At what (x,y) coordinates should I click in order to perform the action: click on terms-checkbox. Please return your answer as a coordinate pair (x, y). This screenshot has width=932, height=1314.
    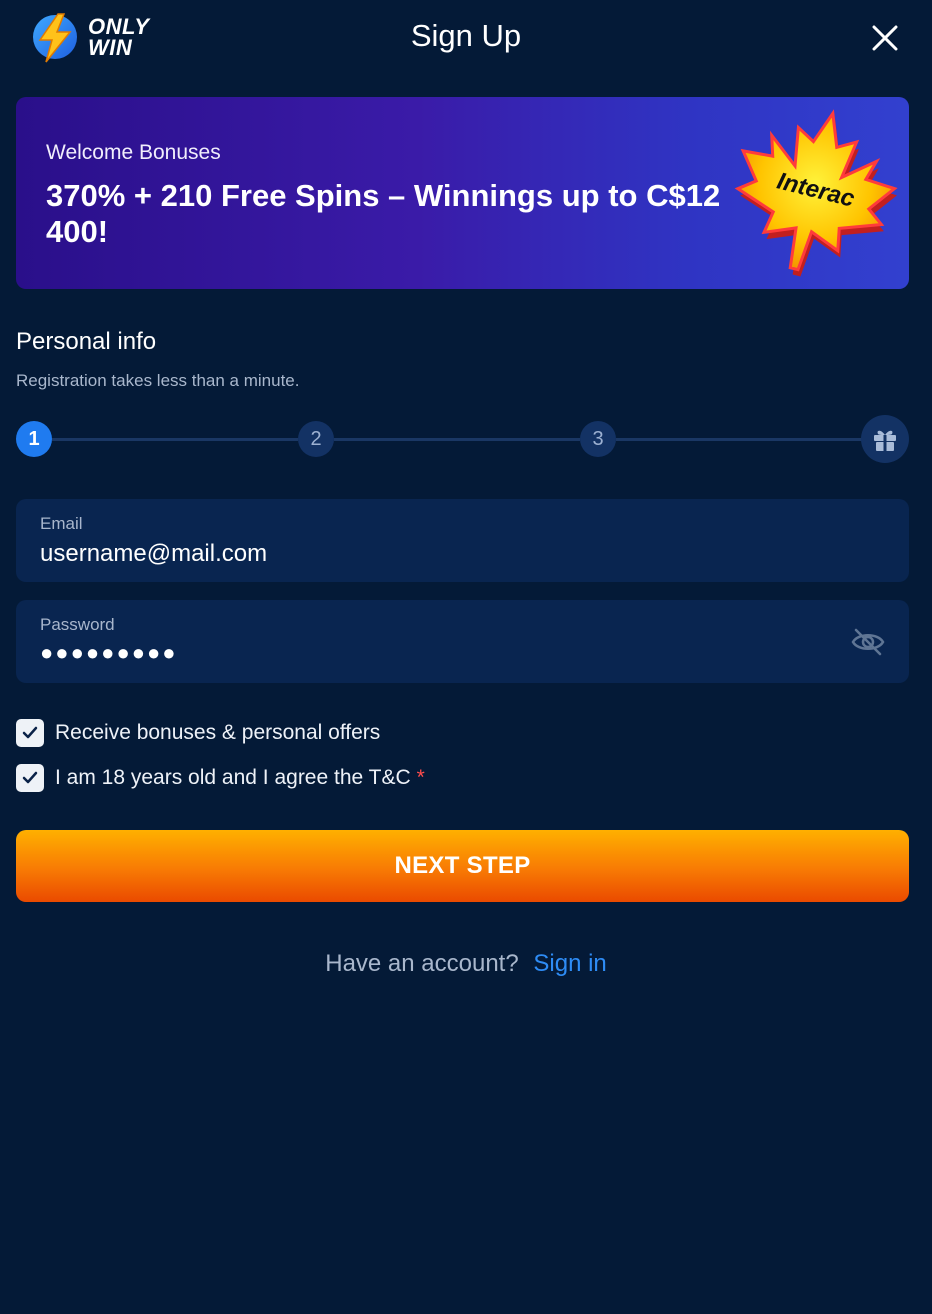
    Looking at the image, I should click on (30, 778).